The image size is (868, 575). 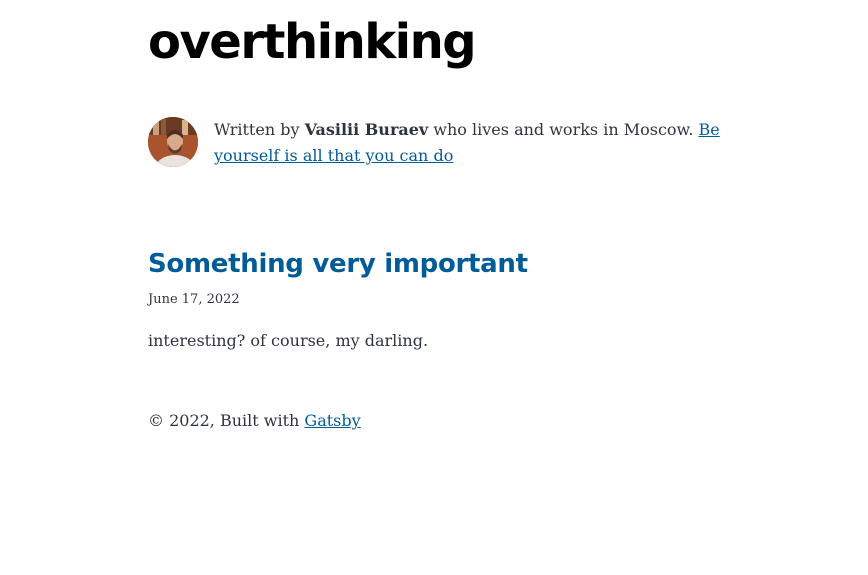 What do you see at coordinates (288, 340) in the screenshot?
I see `post-description: interesting? of course, my darling.` at bounding box center [288, 340].